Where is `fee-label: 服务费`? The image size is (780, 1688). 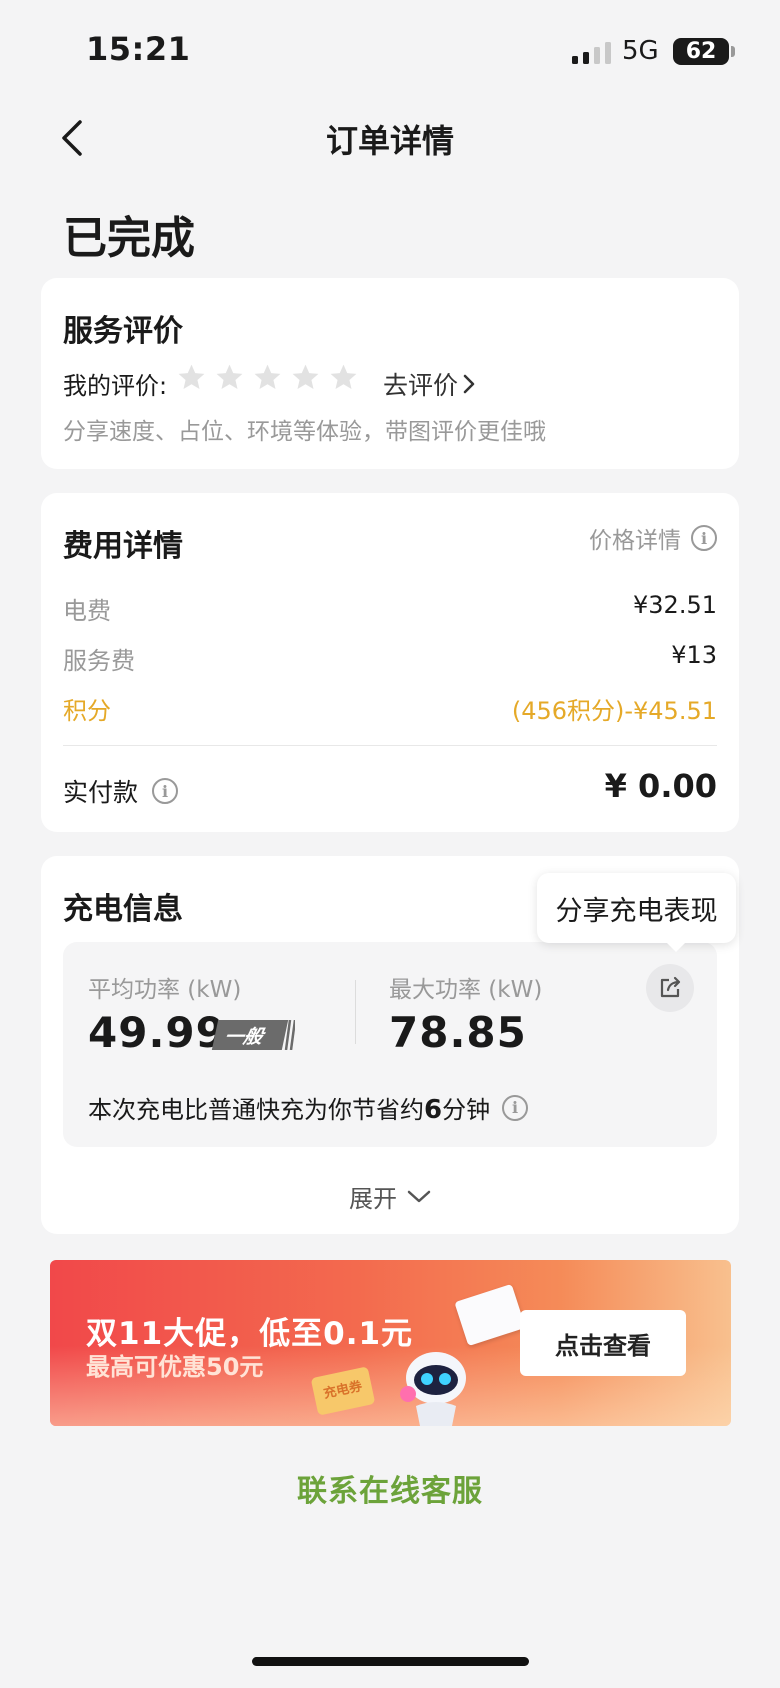
fee-label: 服务费 is located at coordinates (99, 661).